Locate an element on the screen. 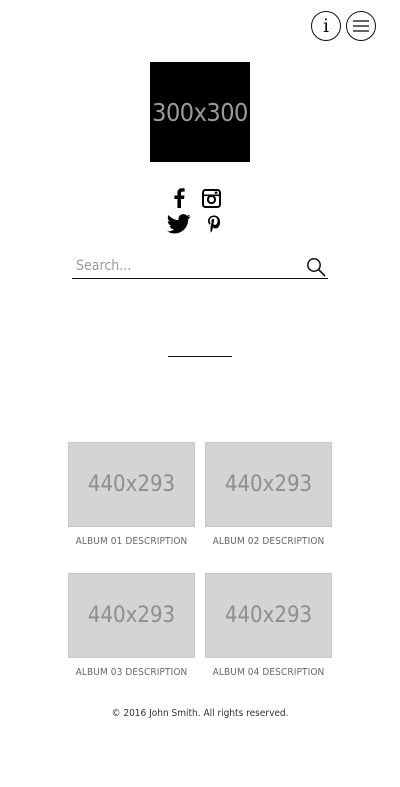  logo-placeholder-text: 300x300 is located at coordinates (200, 112).